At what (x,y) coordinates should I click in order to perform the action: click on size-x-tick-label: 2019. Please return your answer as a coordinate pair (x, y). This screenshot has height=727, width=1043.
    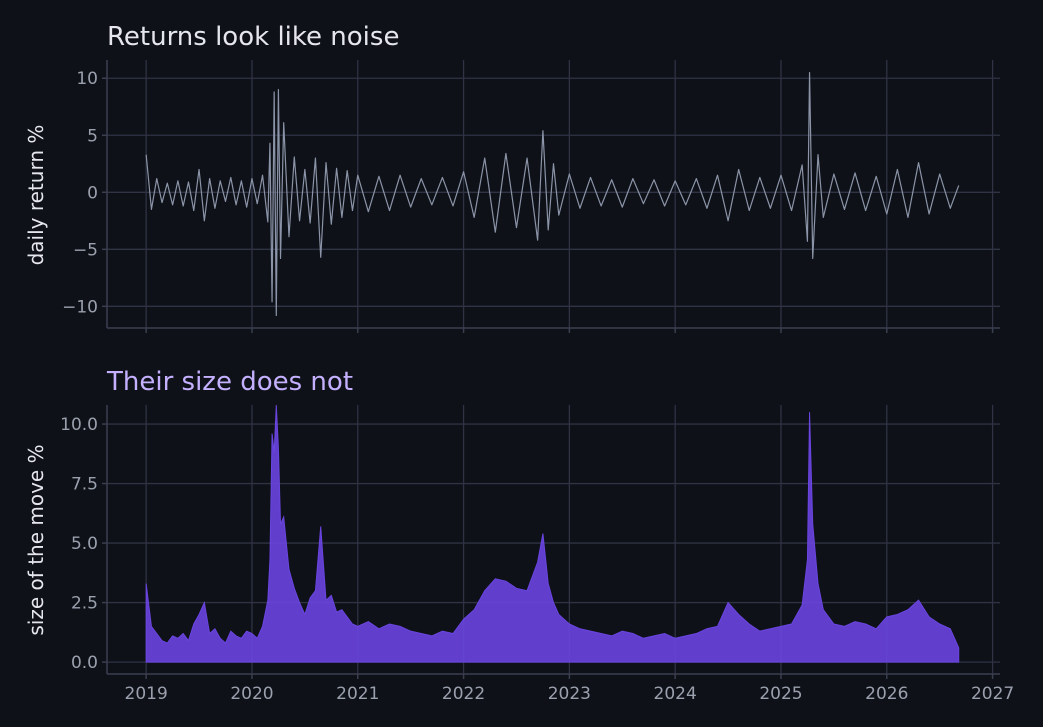
    Looking at the image, I should click on (146, 694).